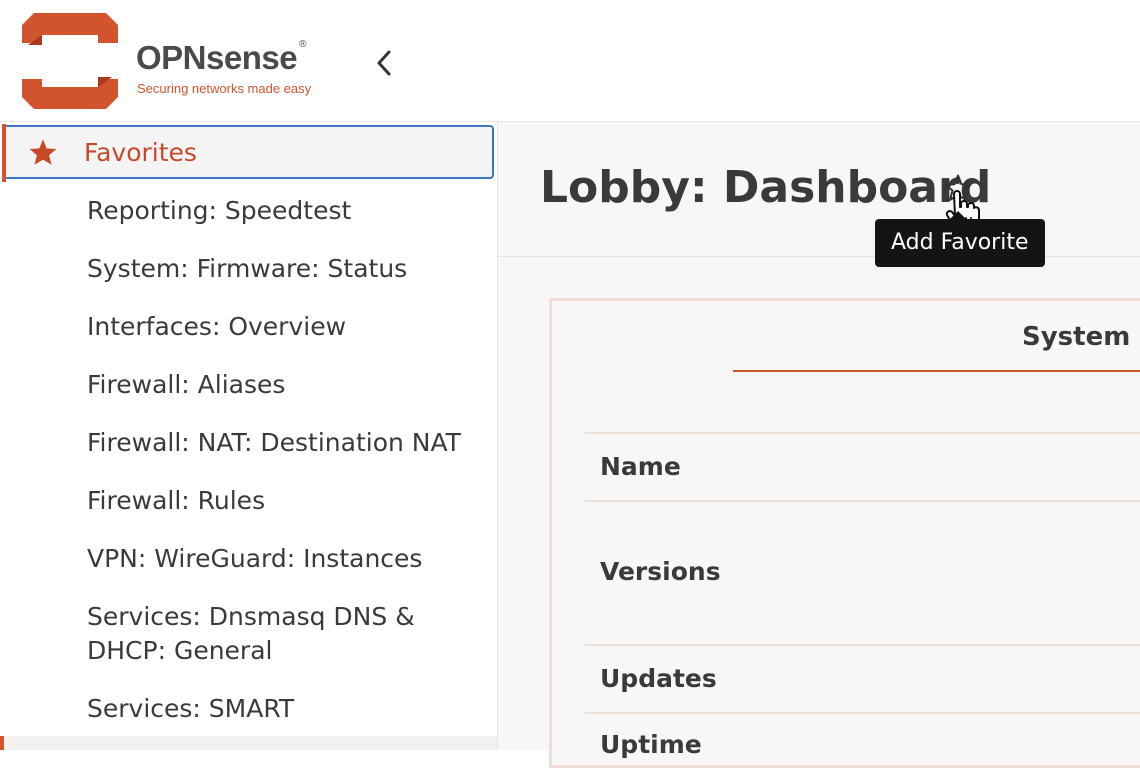 This screenshot has height=768, width=1140. Describe the element at coordinates (640, 466) in the screenshot. I see `row-label-name: Name` at that location.